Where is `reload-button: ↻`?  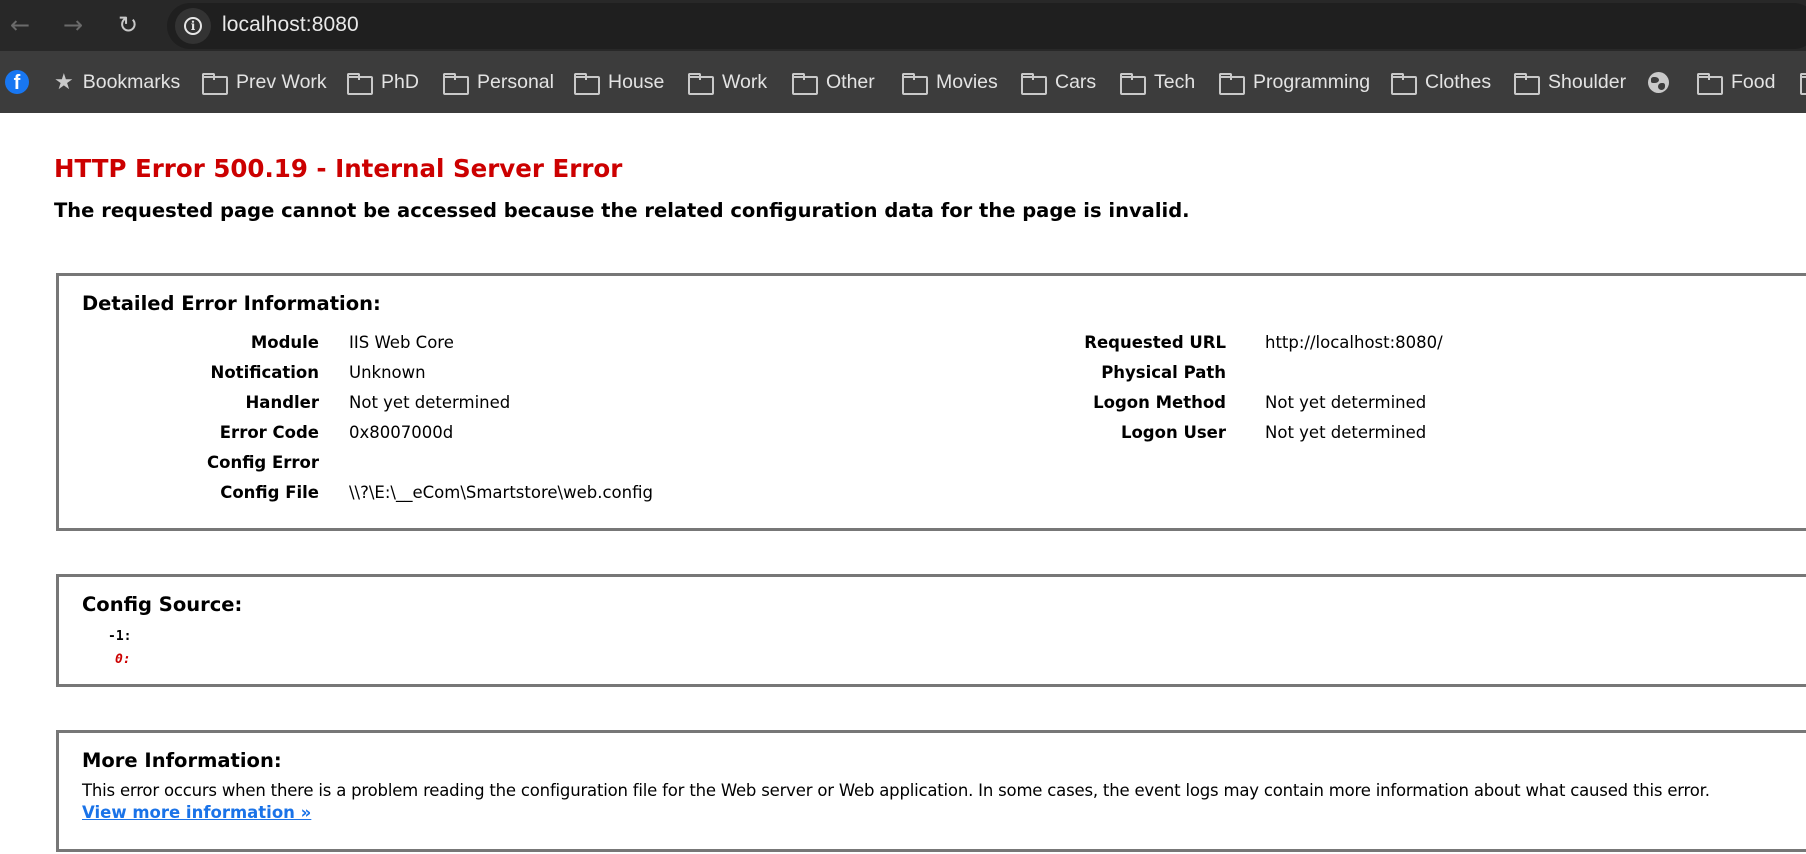 reload-button: ↻ is located at coordinates (128, 25).